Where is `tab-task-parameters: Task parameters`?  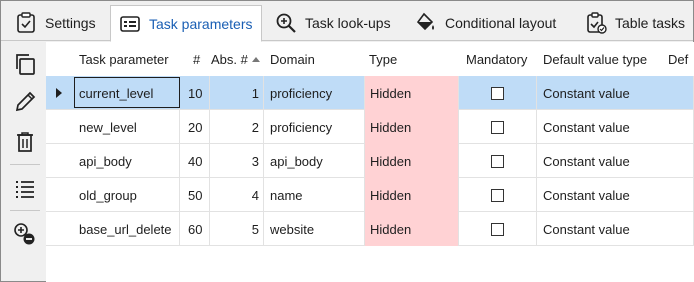 tab-task-parameters: Task parameters is located at coordinates (186, 23).